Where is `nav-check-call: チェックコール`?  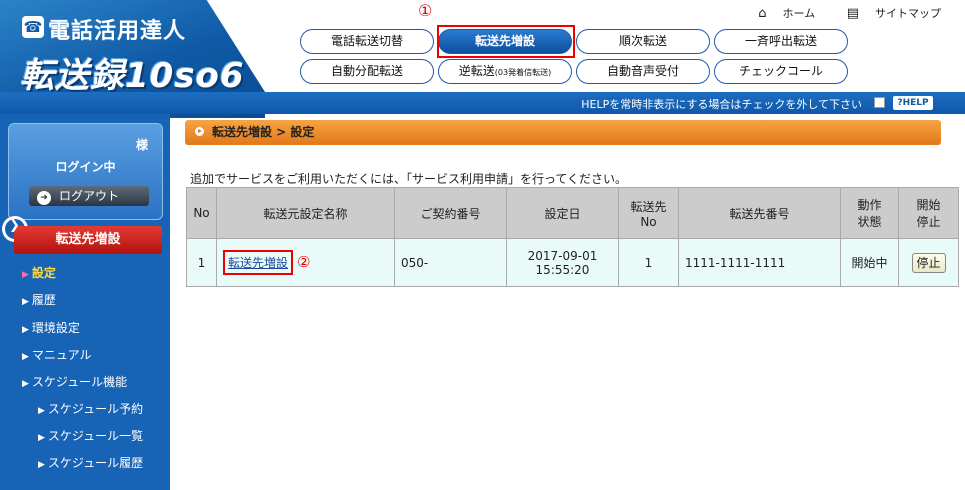
nav-check-call: チェックコール is located at coordinates (781, 71).